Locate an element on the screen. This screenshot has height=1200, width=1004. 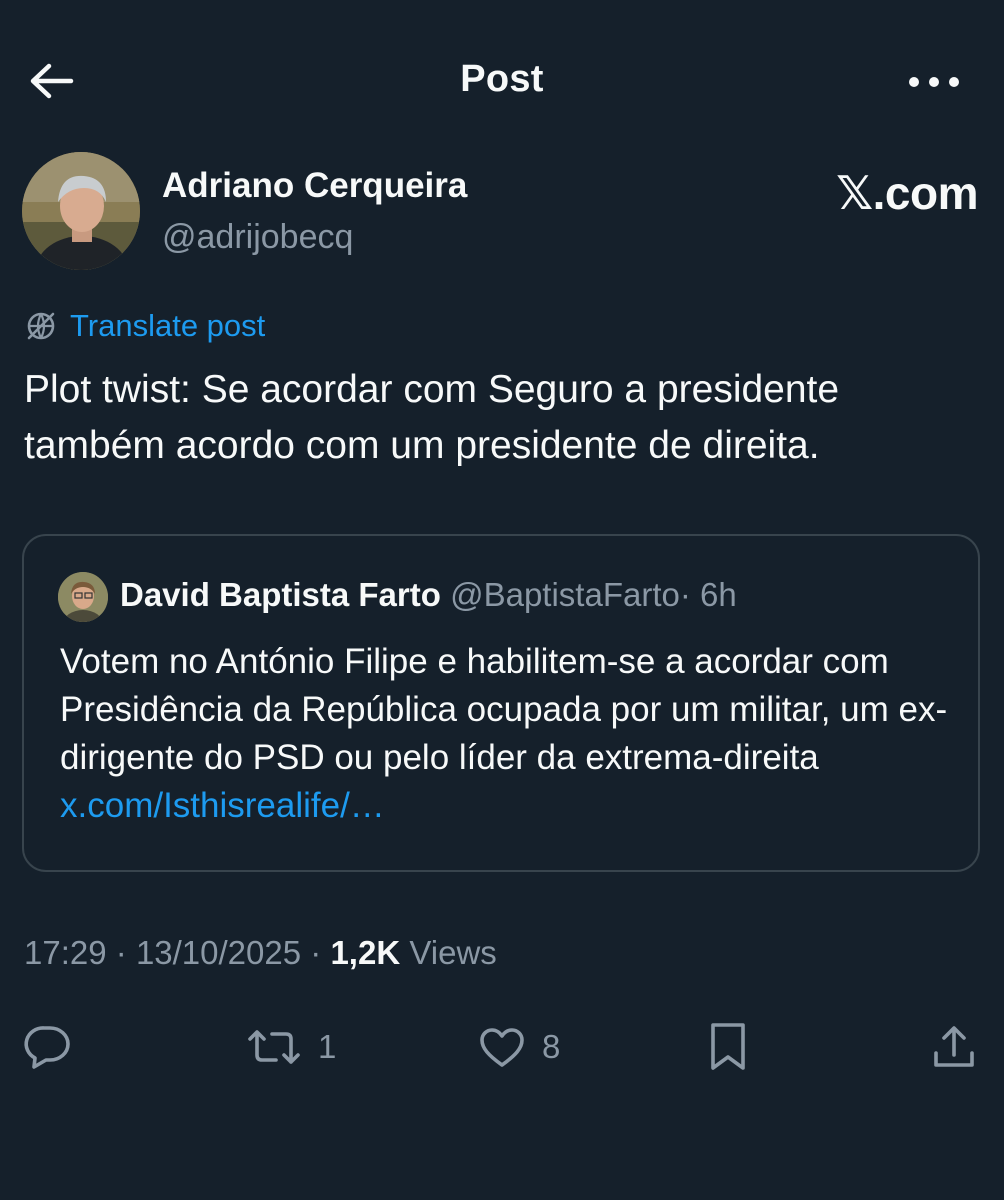
repost-icon is located at coordinates (274, 1047).